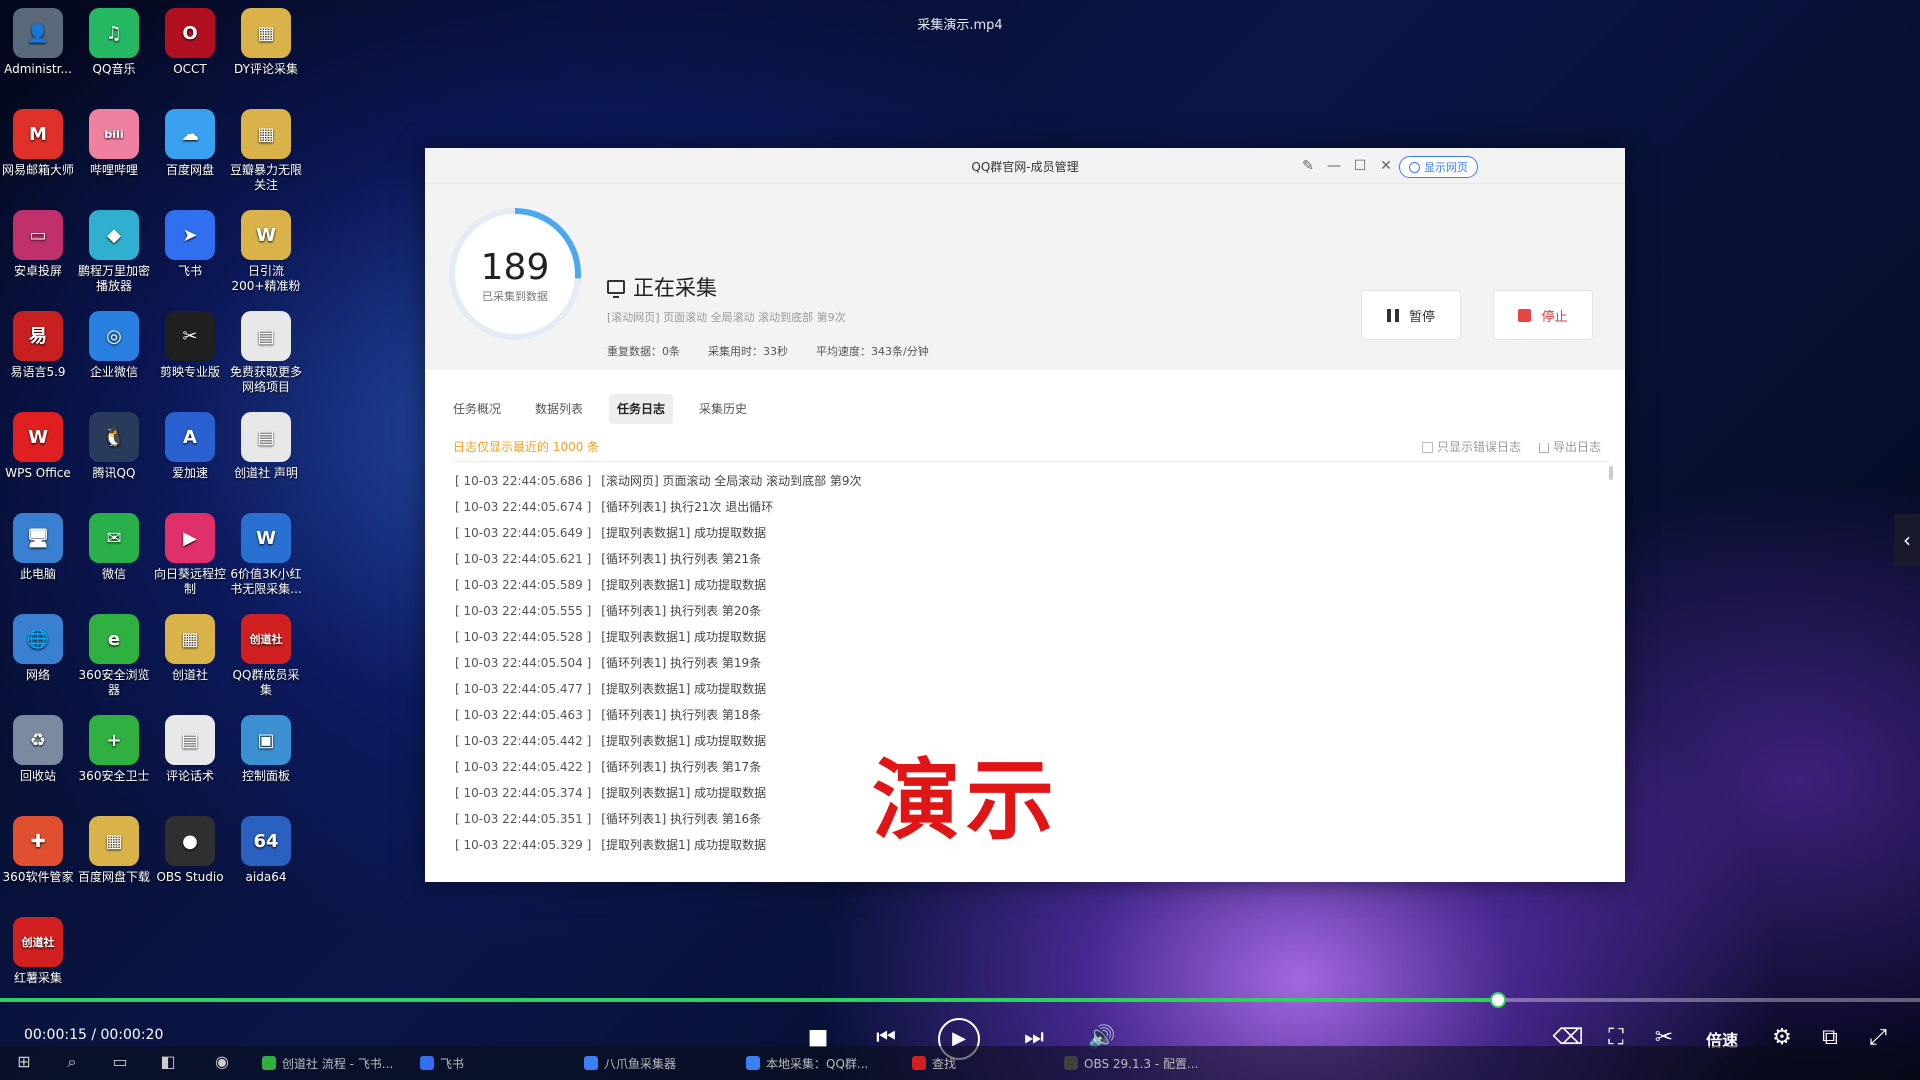 Image resolution: width=1920 pixels, height=1080 pixels. I want to click on desktop-icon: ♻ 回收站, so click(38, 749).